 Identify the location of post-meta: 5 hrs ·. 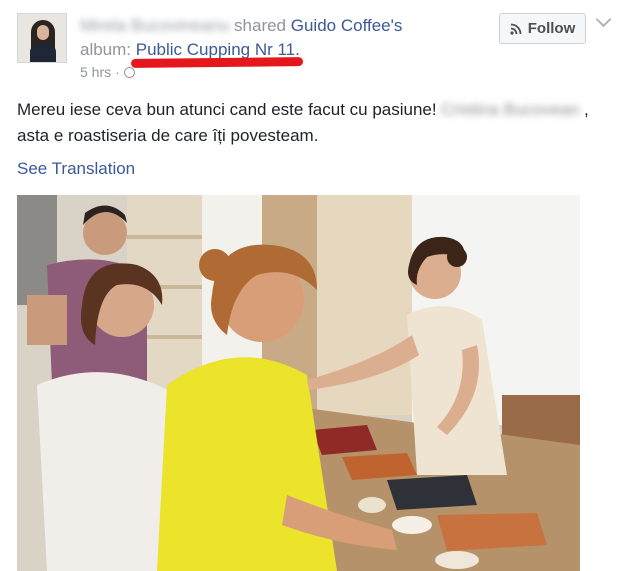
(107, 72).